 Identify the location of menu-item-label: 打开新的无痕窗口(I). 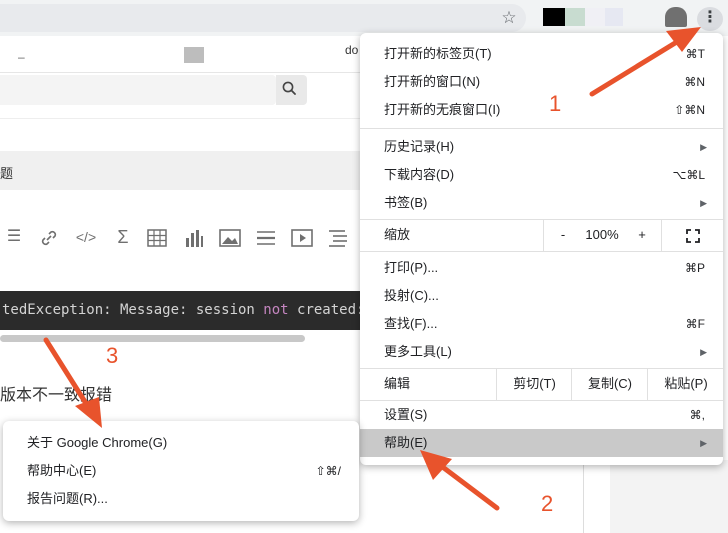
(442, 109).